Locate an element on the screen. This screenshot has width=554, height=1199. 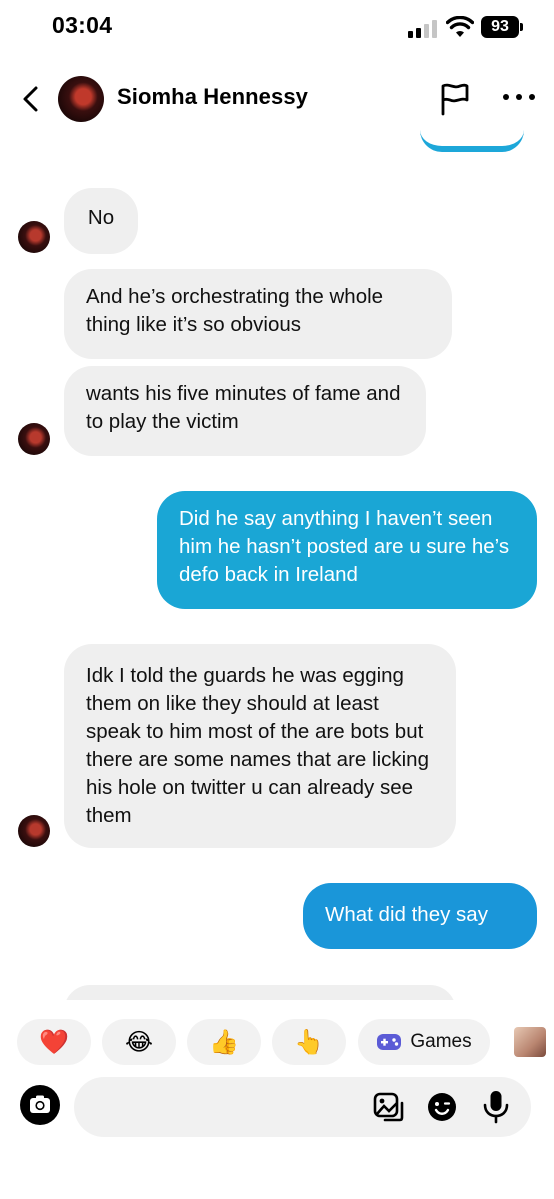
wifi-icon is located at coordinates (460, 26).